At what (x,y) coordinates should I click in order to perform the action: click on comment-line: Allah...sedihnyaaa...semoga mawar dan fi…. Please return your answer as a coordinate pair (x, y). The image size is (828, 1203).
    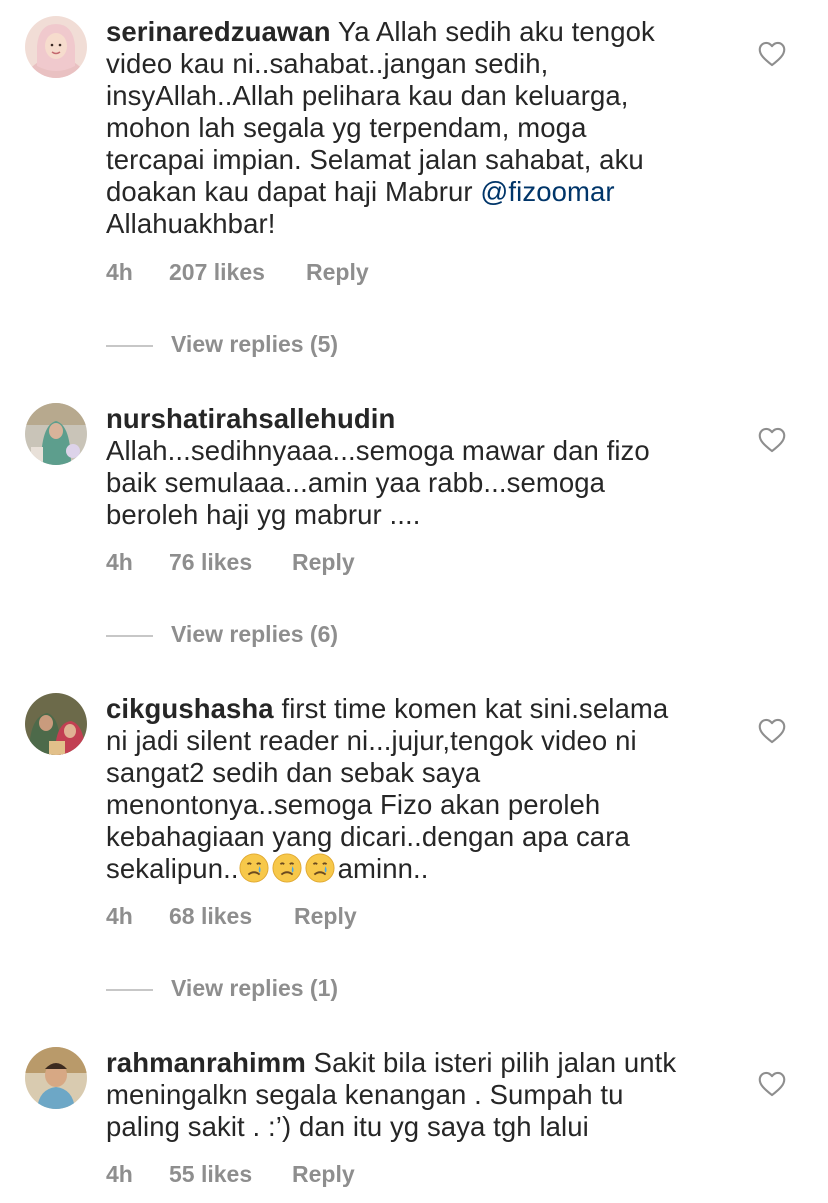
    Looking at the image, I should click on (378, 450).